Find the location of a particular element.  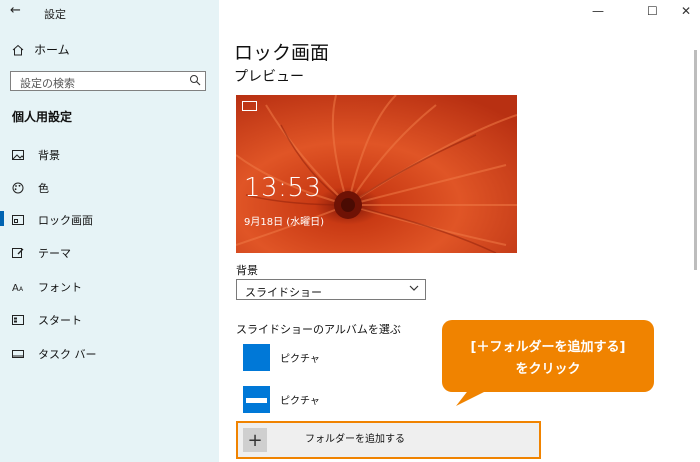

sidebar-item-start: スタート is located at coordinates (47, 320).